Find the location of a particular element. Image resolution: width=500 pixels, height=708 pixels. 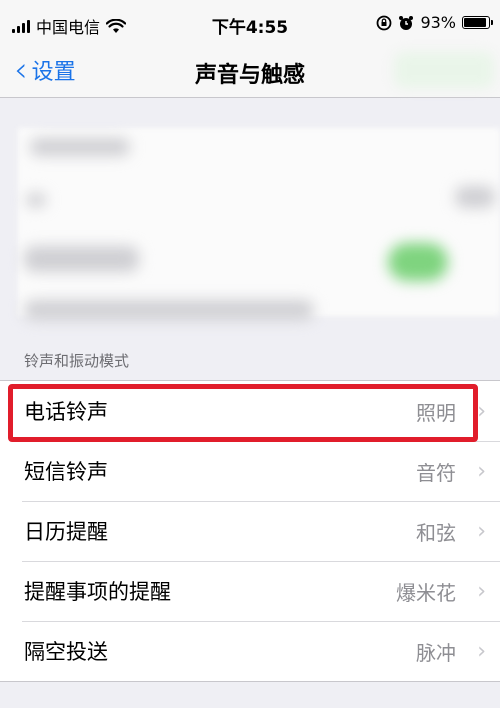

rotation-lock-icon is located at coordinates (384, 22).